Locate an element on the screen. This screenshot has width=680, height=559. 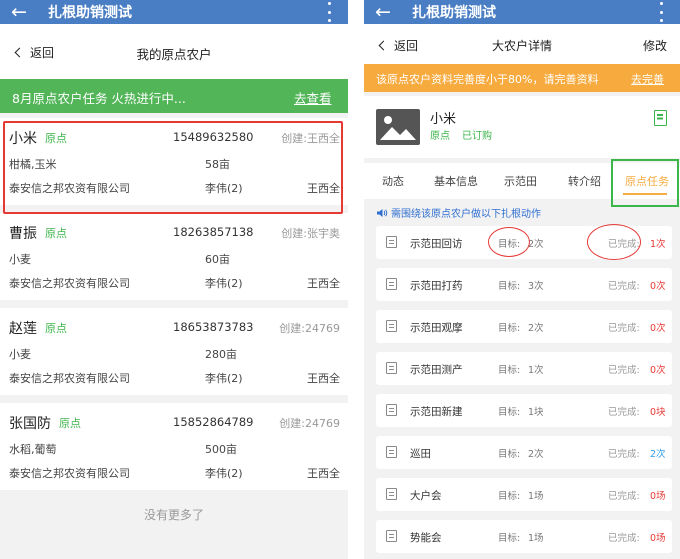
nav-bar: 返回 我的原点农户 is located at coordinates (174, 51).